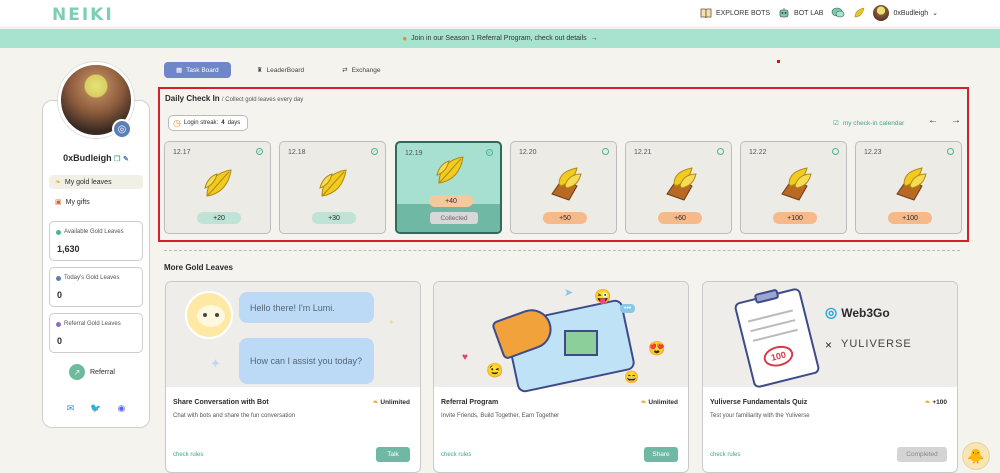 The image size is (1000, 473). Describe the element at coordinates (956, 120) in the screenshot. I see `arrow-right-icon: →` at that location.